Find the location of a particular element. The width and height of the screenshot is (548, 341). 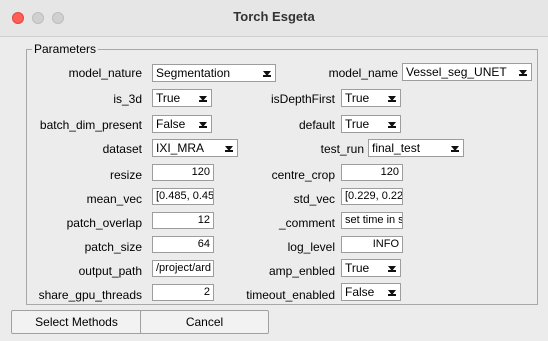

test-run-select: final_test is located at coordinates (416, 148).